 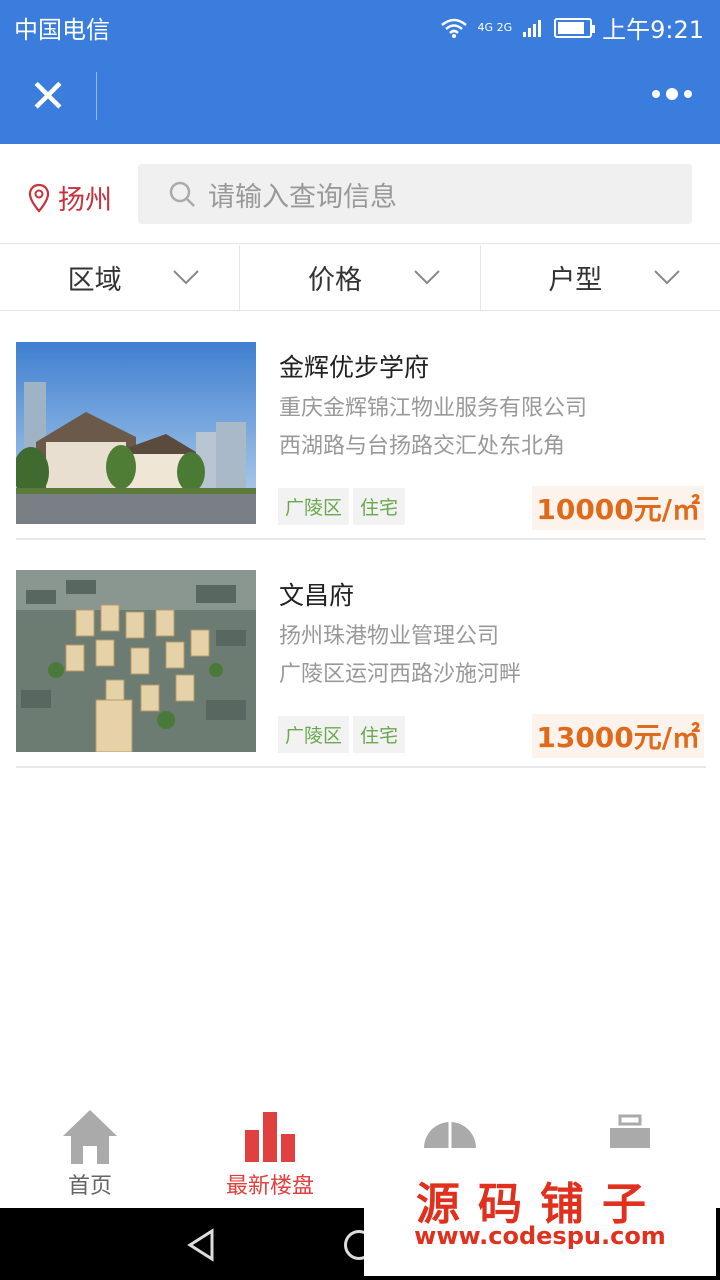 What do you see at coordinates (575, 27) in the screenshot?
I see `battery-icon` at bounding box center [575, 27].